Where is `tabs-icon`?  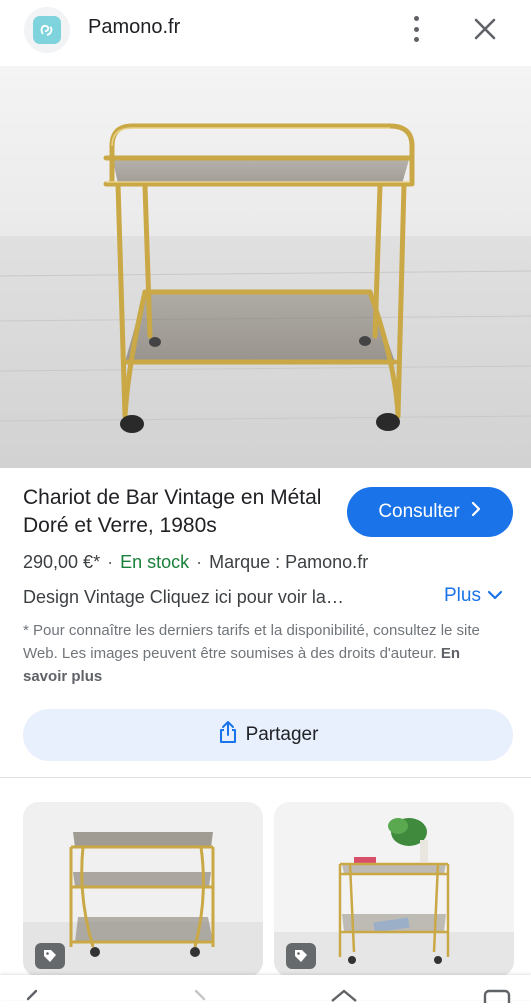 tabs-icon is located at coordinates (497, 998).